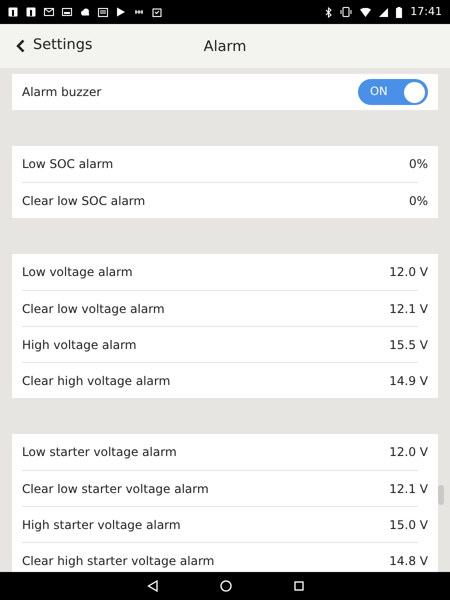  I want to click on setting-label: Low starter voltage alarm, so click(99, 452).